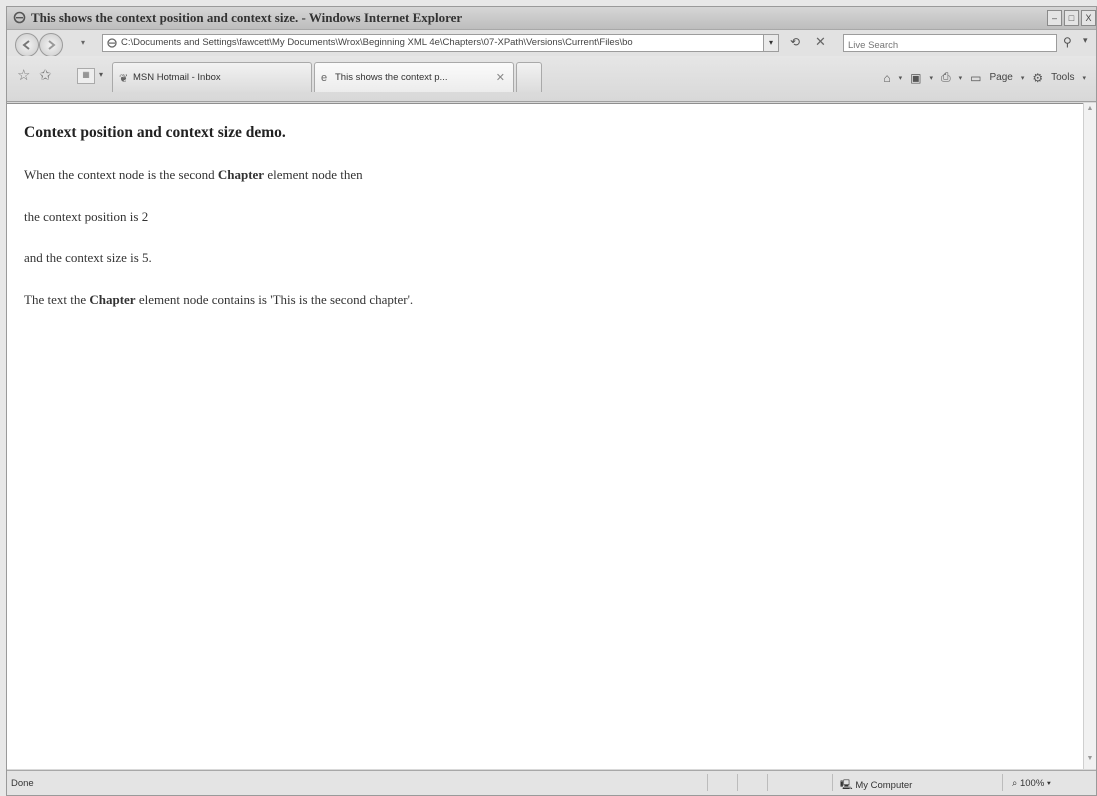  I want to click on search-icon: ⚲, so click(1067, 42).